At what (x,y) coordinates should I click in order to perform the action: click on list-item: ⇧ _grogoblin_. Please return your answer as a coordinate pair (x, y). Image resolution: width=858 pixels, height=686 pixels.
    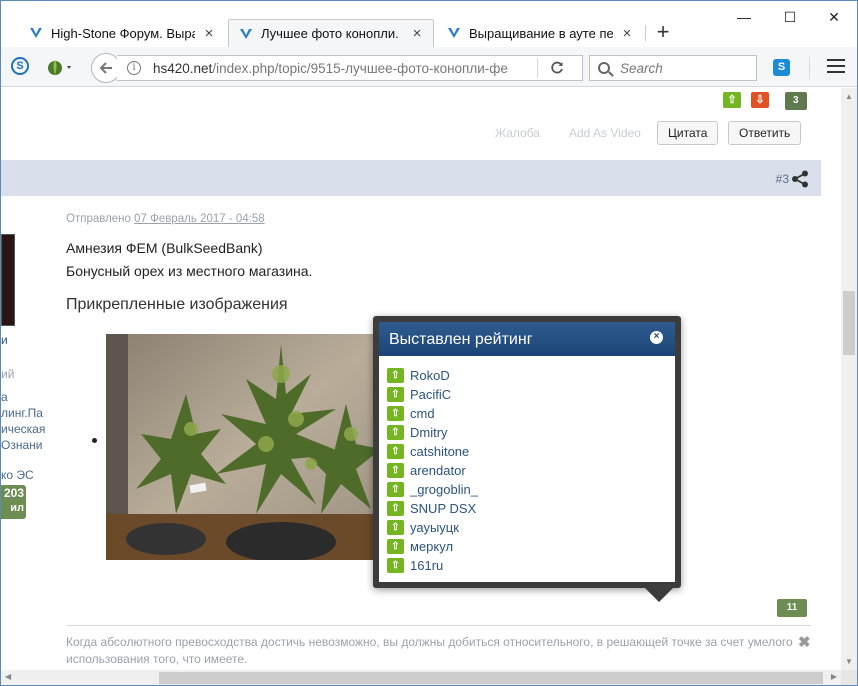
    Looking at the image, I should click on (531, 489).